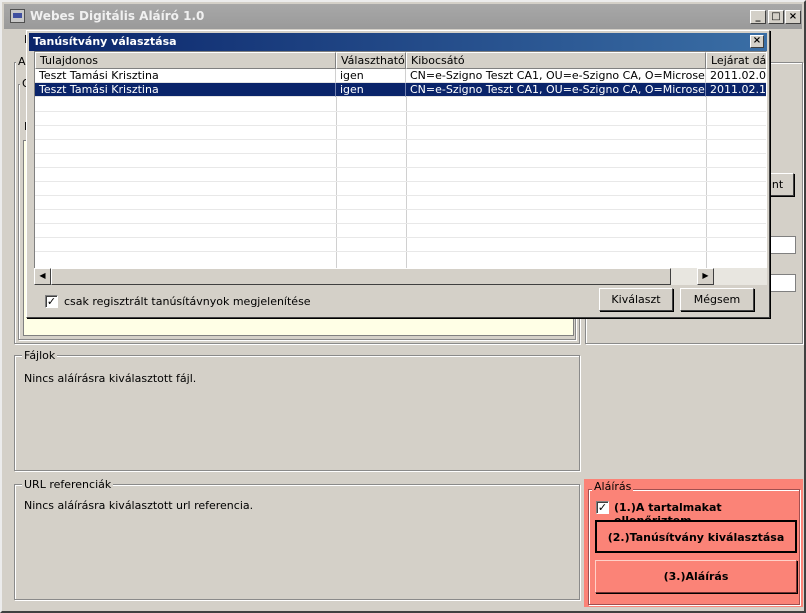  I want to click on files-group-label: Fájlok, so click(40, 355).